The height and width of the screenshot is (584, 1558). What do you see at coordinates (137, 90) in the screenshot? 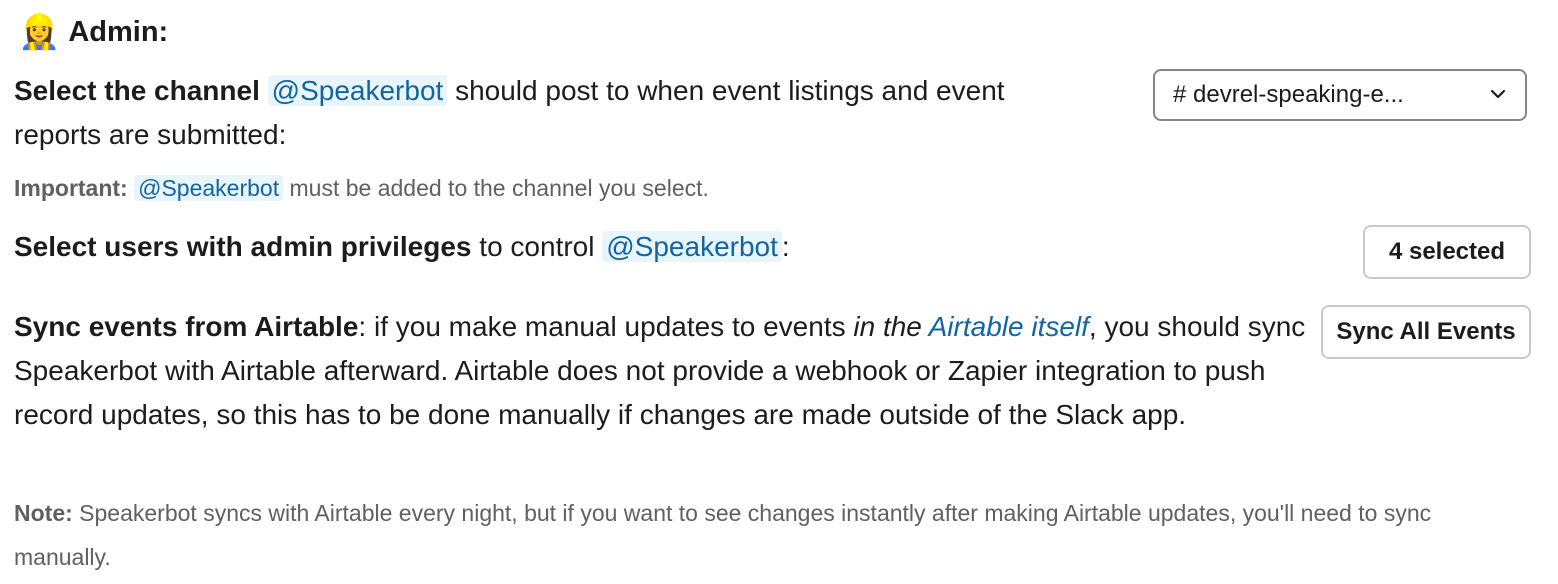
I see `channel-section-bold: Select the channel` at bounding box center [137, 90].